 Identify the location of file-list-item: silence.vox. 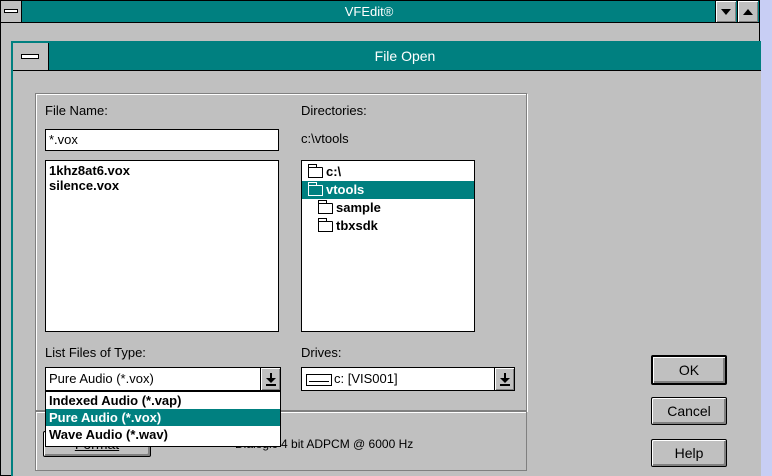
(162, 185).